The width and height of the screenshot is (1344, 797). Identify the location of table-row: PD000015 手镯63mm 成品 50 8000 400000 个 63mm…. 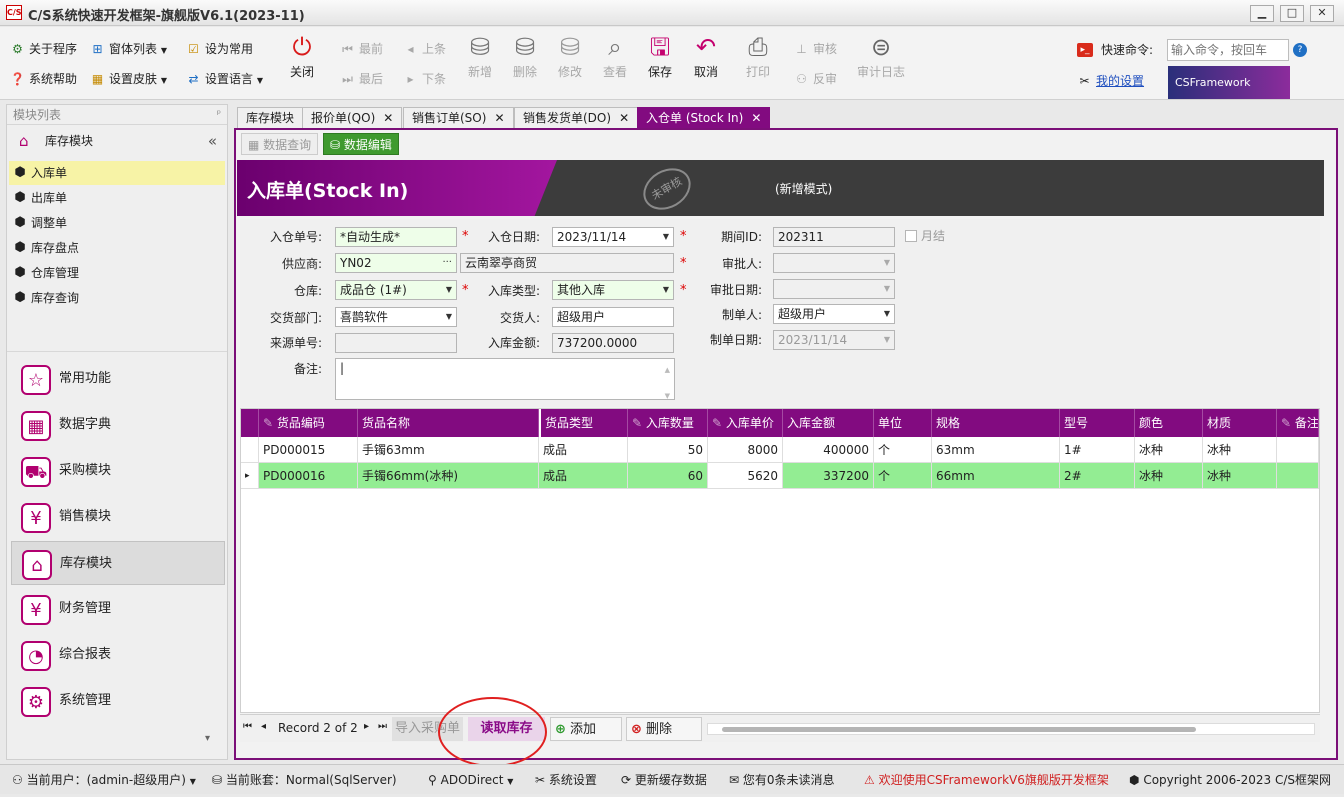
(780, 450).